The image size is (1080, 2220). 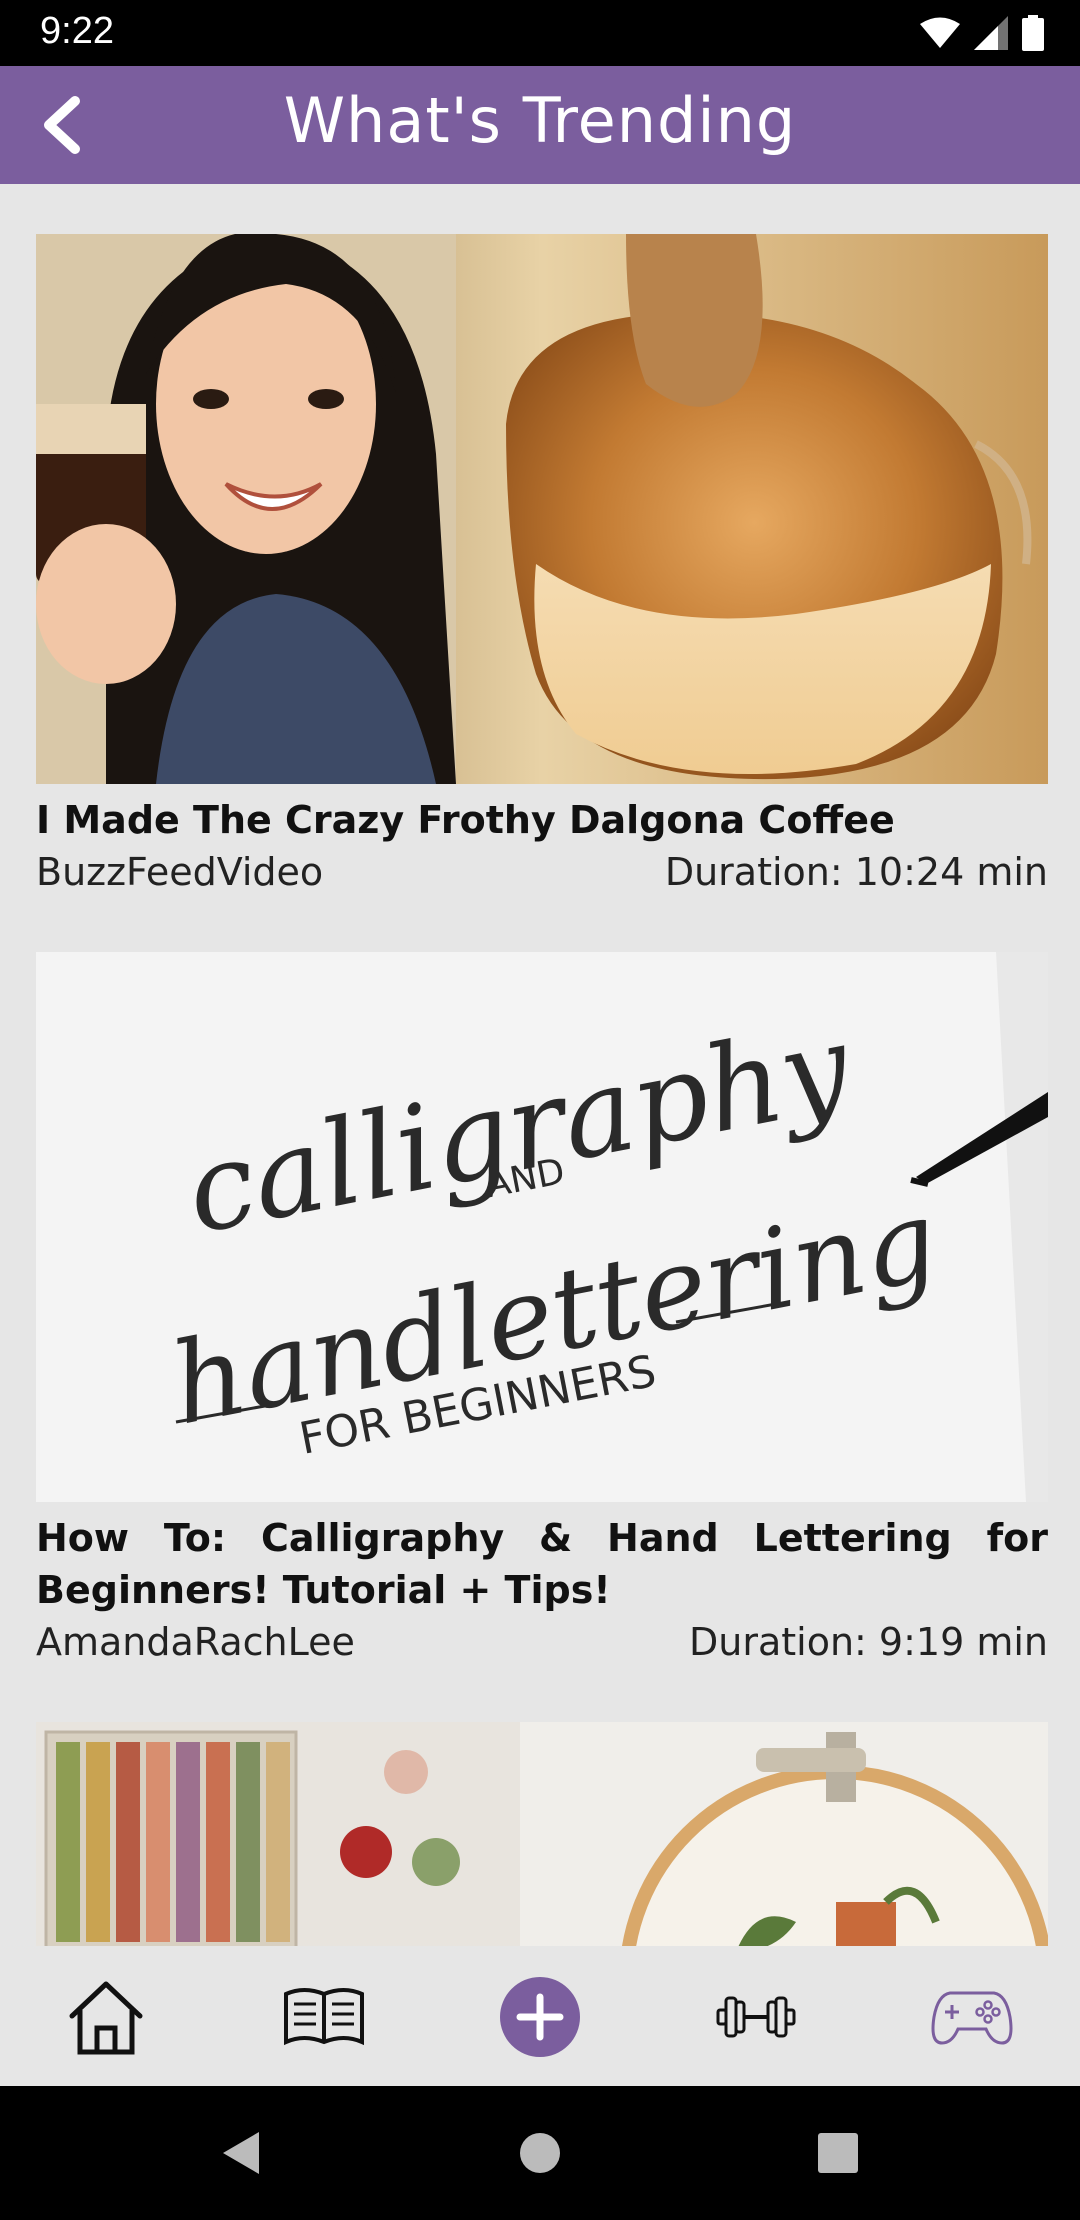 I want to click on nav-games, so click(x=972, y=2017).